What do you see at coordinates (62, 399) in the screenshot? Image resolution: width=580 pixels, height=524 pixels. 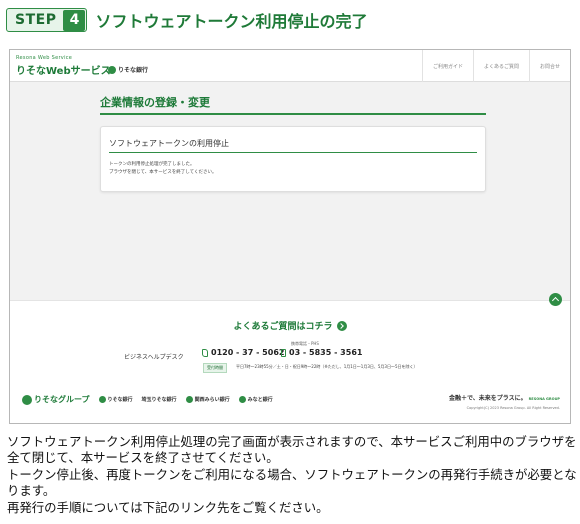 I see `partner-name: りそなグループ` at bounding box center [62, 399].